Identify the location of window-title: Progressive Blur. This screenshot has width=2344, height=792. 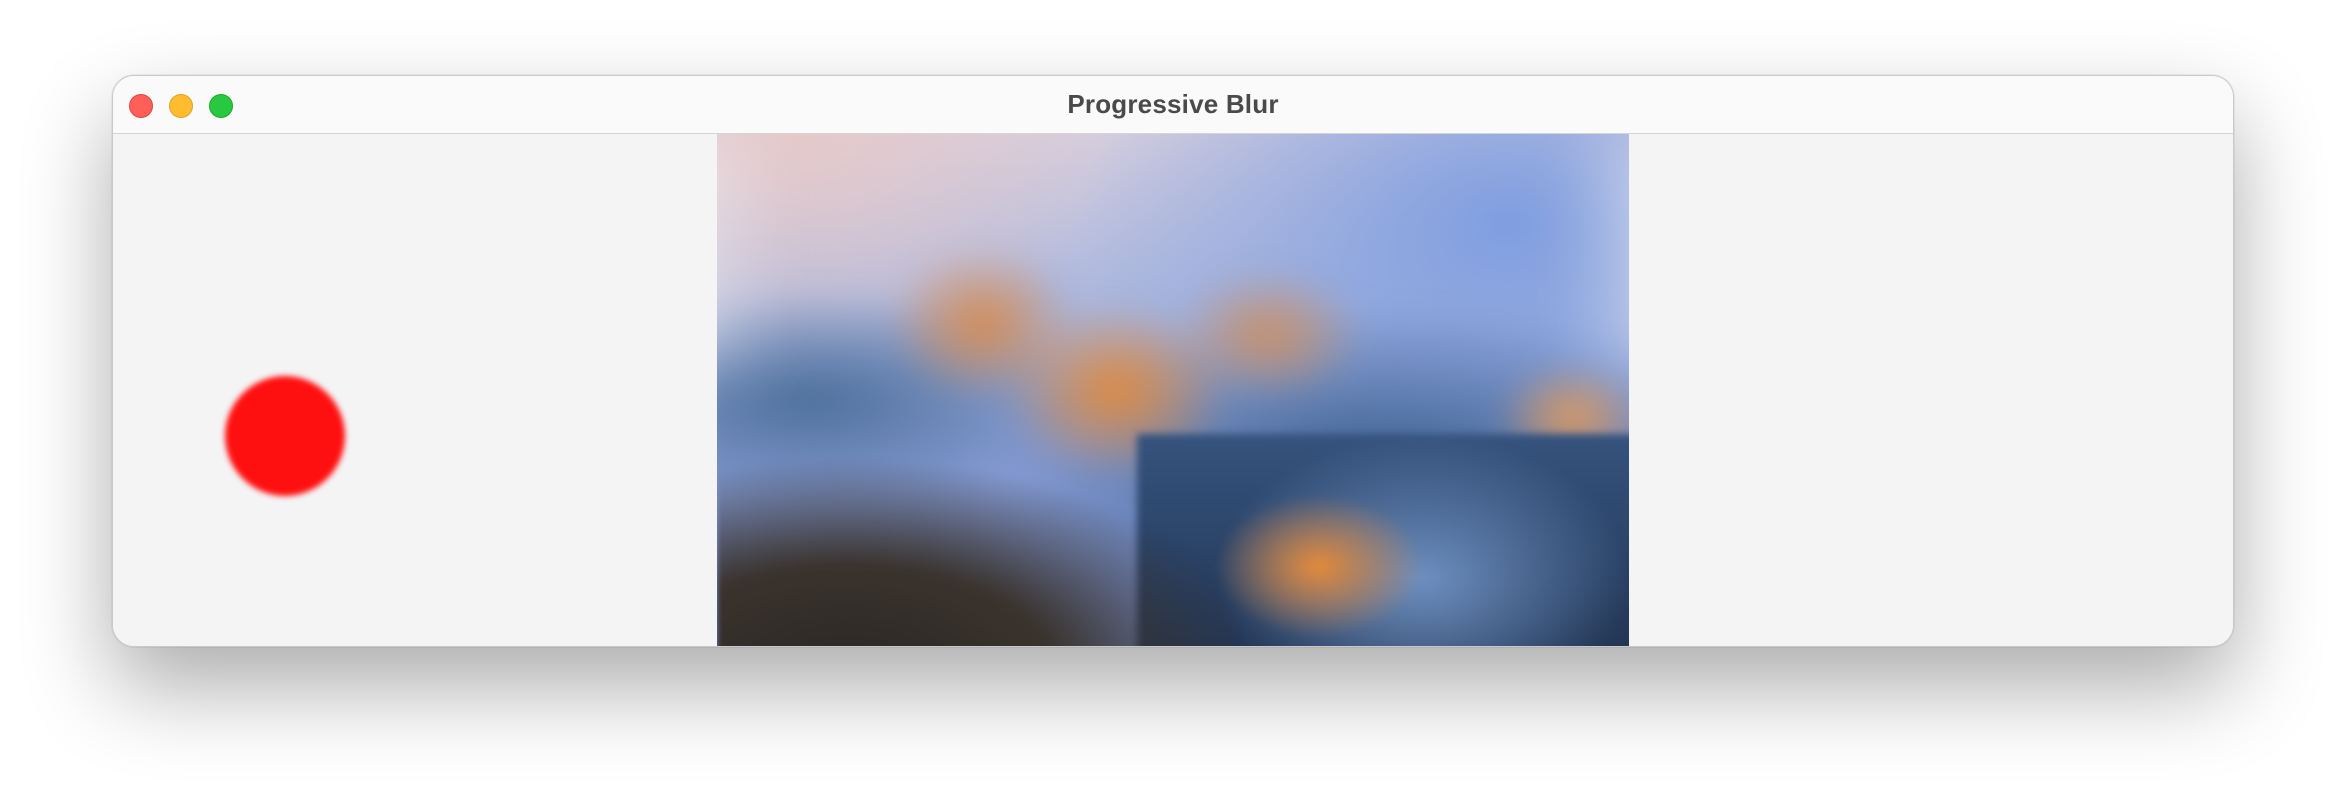
(1173, 104).